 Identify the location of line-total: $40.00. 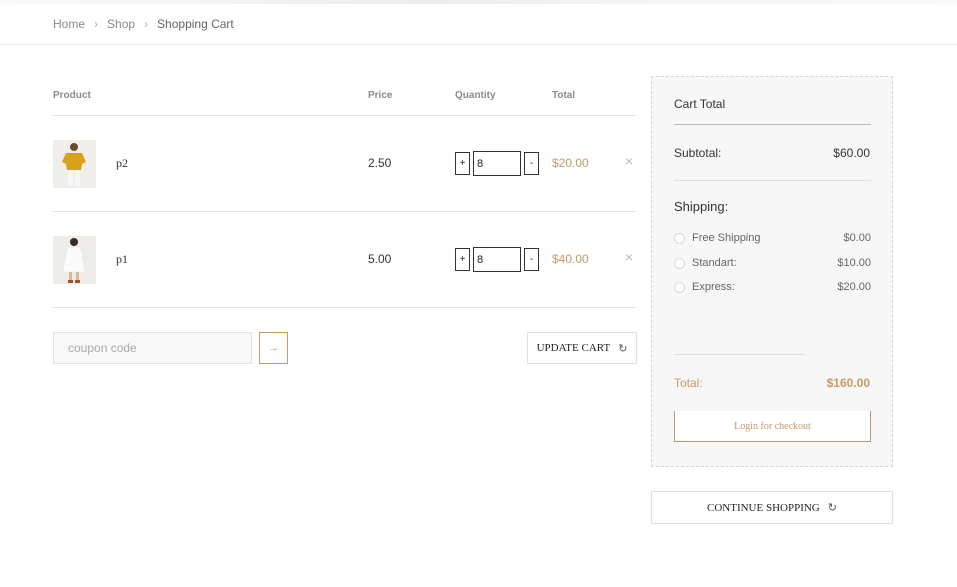
(570, 259).